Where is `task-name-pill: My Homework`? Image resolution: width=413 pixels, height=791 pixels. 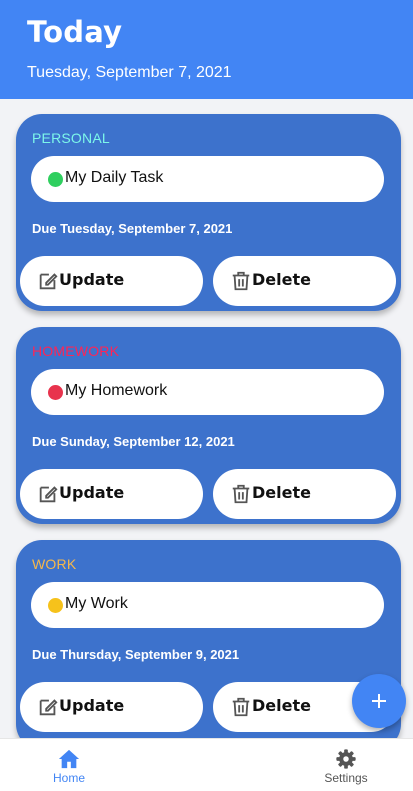
task-name-pill: My Homework is located at coordinates (207, 392).